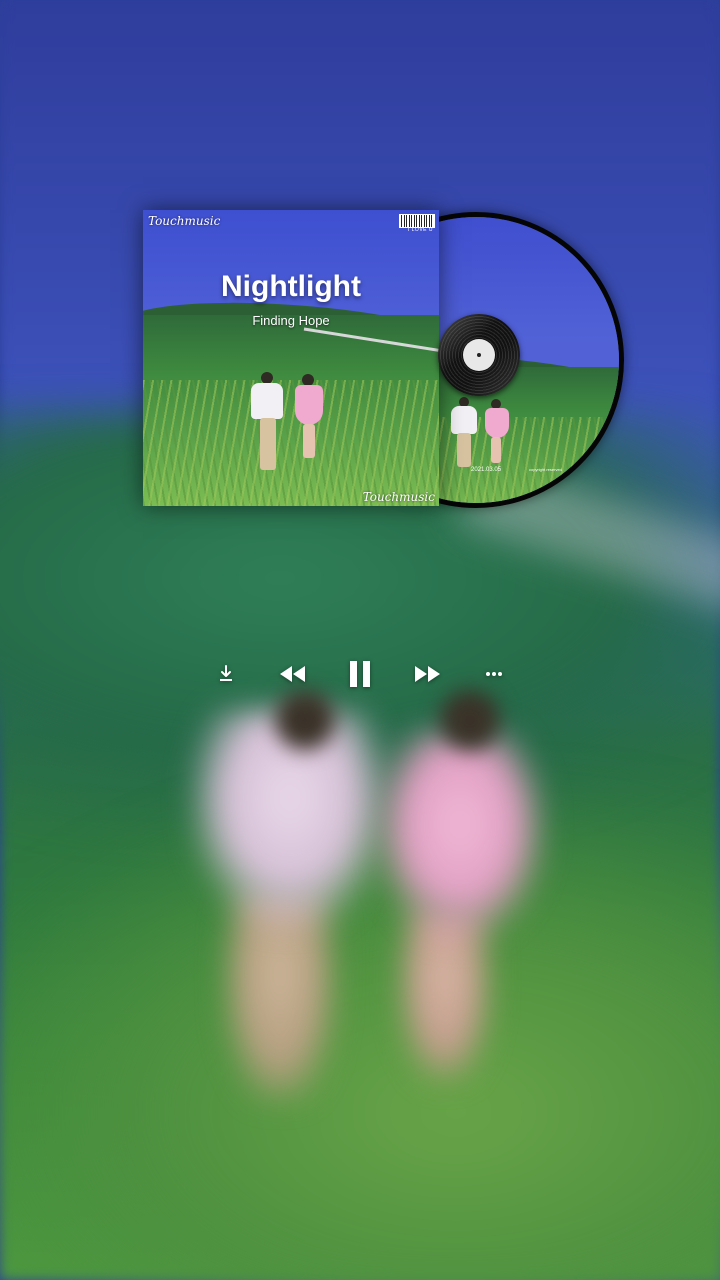 The width and height of the screenshot is (720, 1280). I want to click on more-options-button, so click(494, 674).